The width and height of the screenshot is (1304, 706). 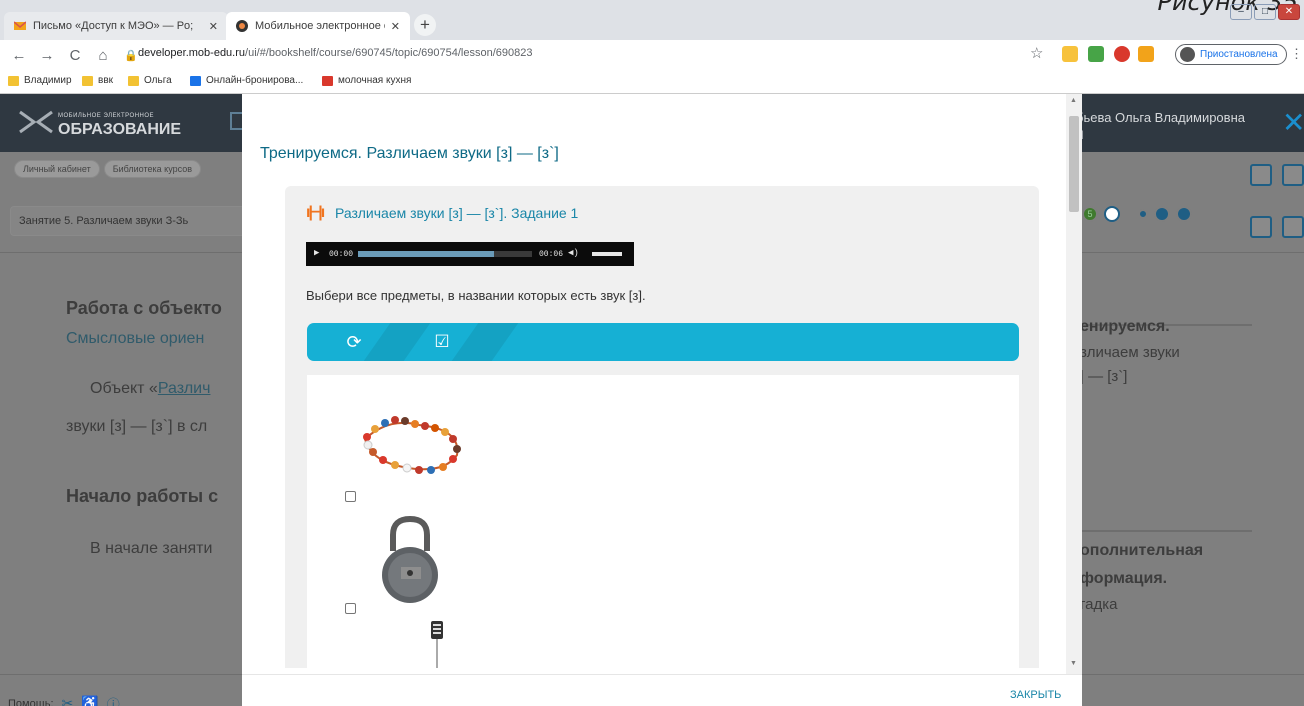 I want to click on progress-badge: 5, so click(x=1090, y=214).